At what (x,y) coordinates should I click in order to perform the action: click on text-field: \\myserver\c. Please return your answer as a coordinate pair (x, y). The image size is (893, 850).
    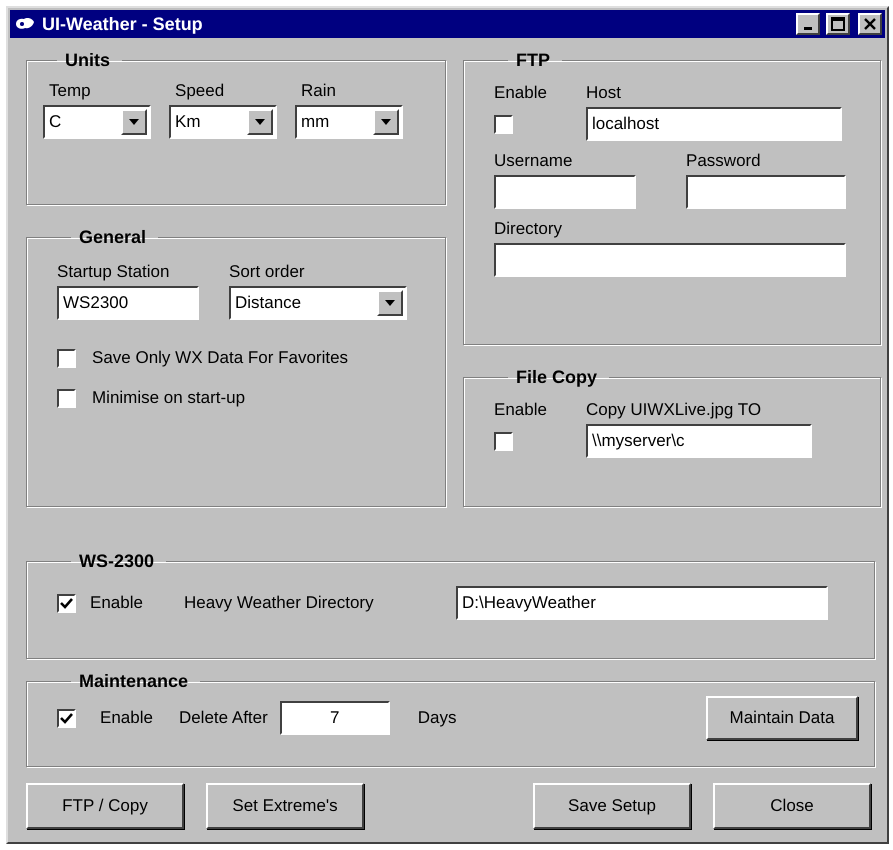
    Looking at the image, I should click on (699, 441).